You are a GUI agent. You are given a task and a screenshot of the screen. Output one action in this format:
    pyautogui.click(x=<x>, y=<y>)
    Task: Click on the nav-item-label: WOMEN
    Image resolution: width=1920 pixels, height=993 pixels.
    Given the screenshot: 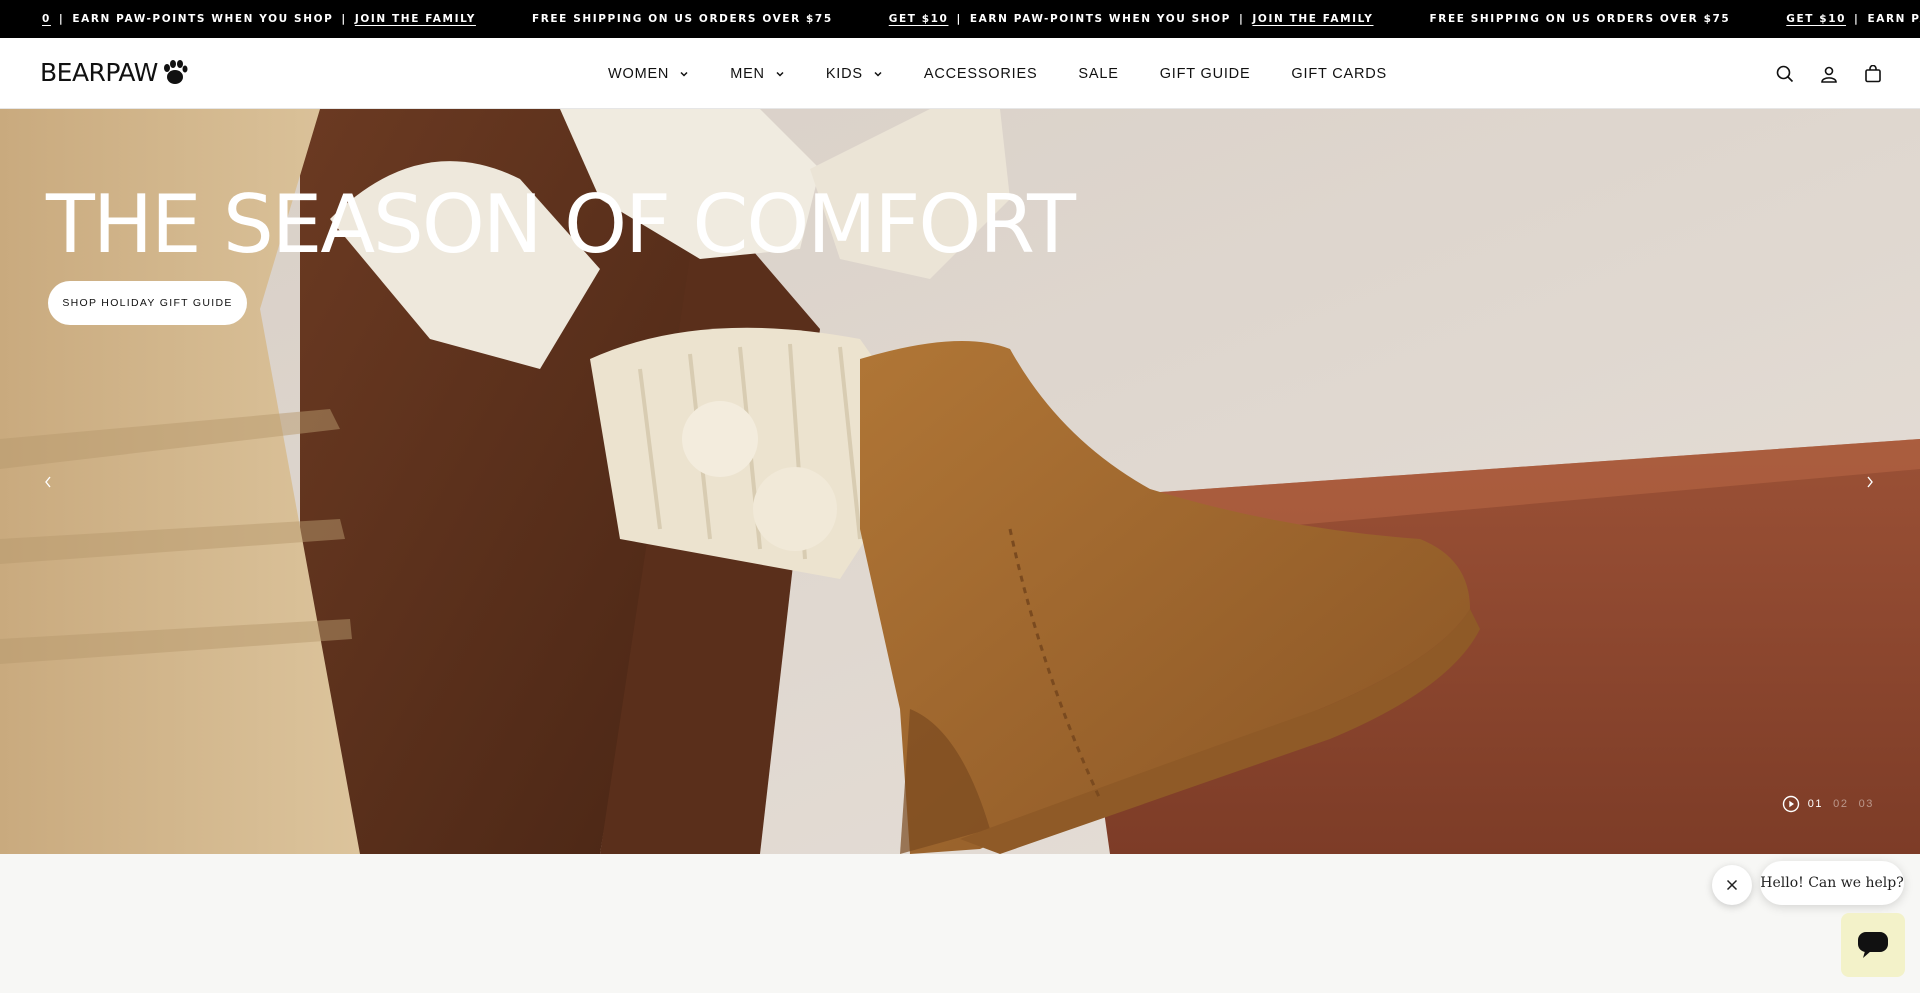 What is the action you would take?
    pyautogui.click(x=639, y=73)
    